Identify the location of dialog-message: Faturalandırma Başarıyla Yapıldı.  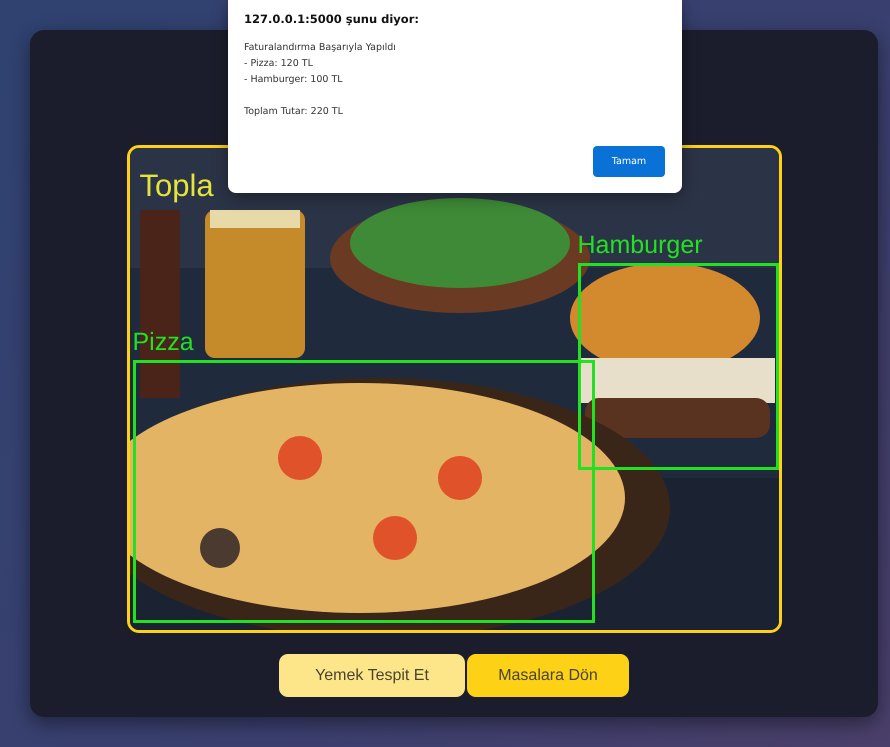
(320, 48).